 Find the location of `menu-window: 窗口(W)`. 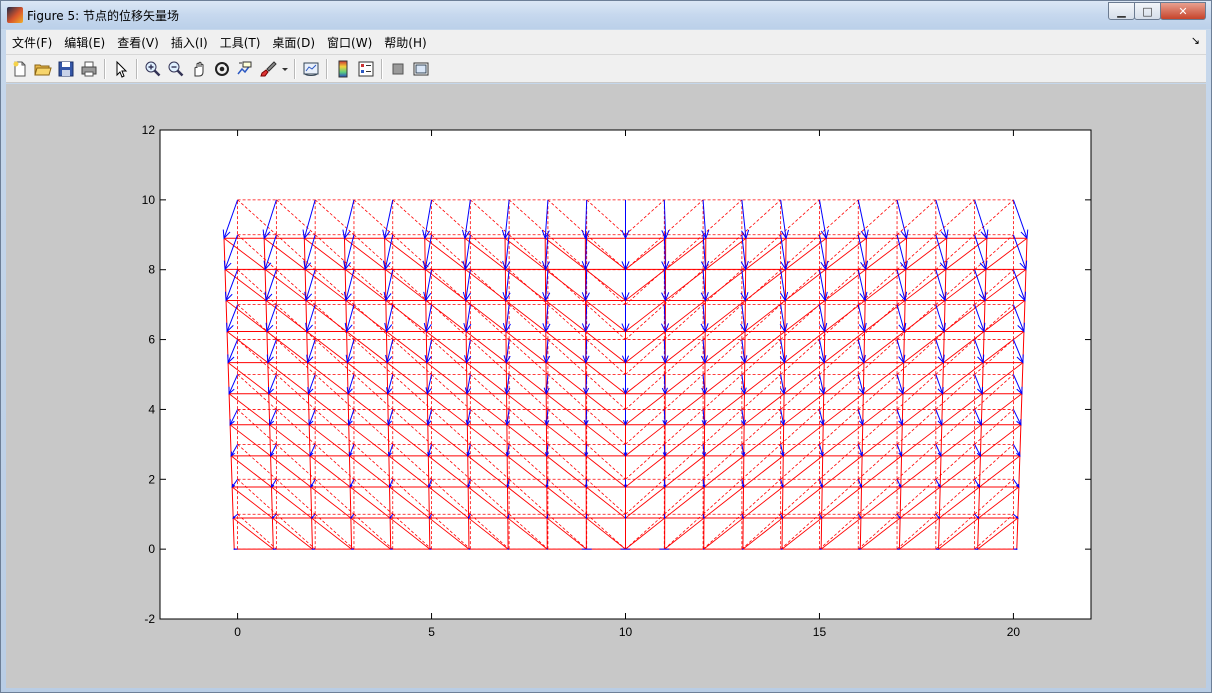

menu-window: 窗口(W) is located at coordinates (349, 42).